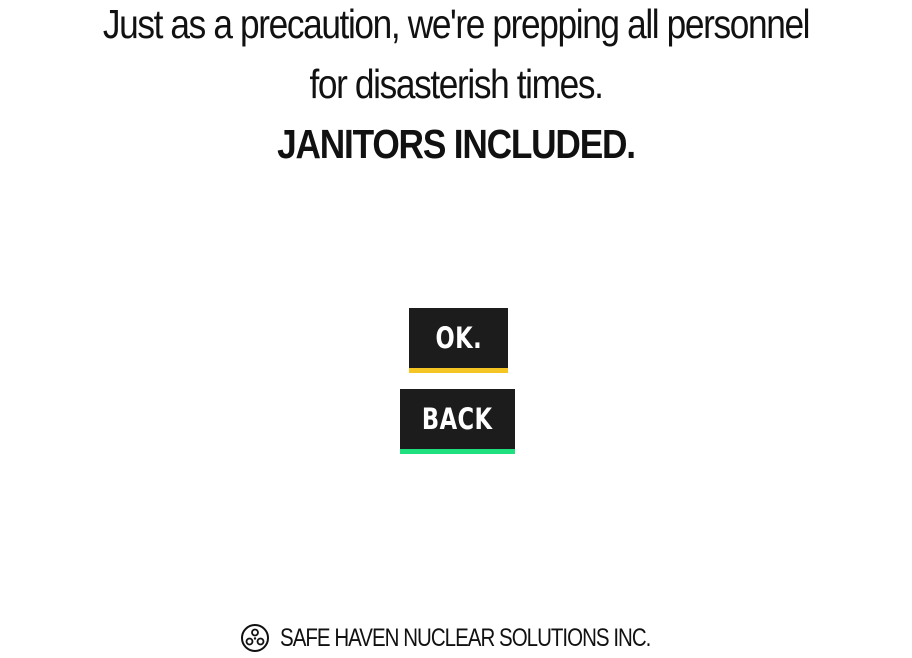  I want to click on footer: SAFE HAVEN NUCLEAR SOLUTIONS INC., so click(456, 638).